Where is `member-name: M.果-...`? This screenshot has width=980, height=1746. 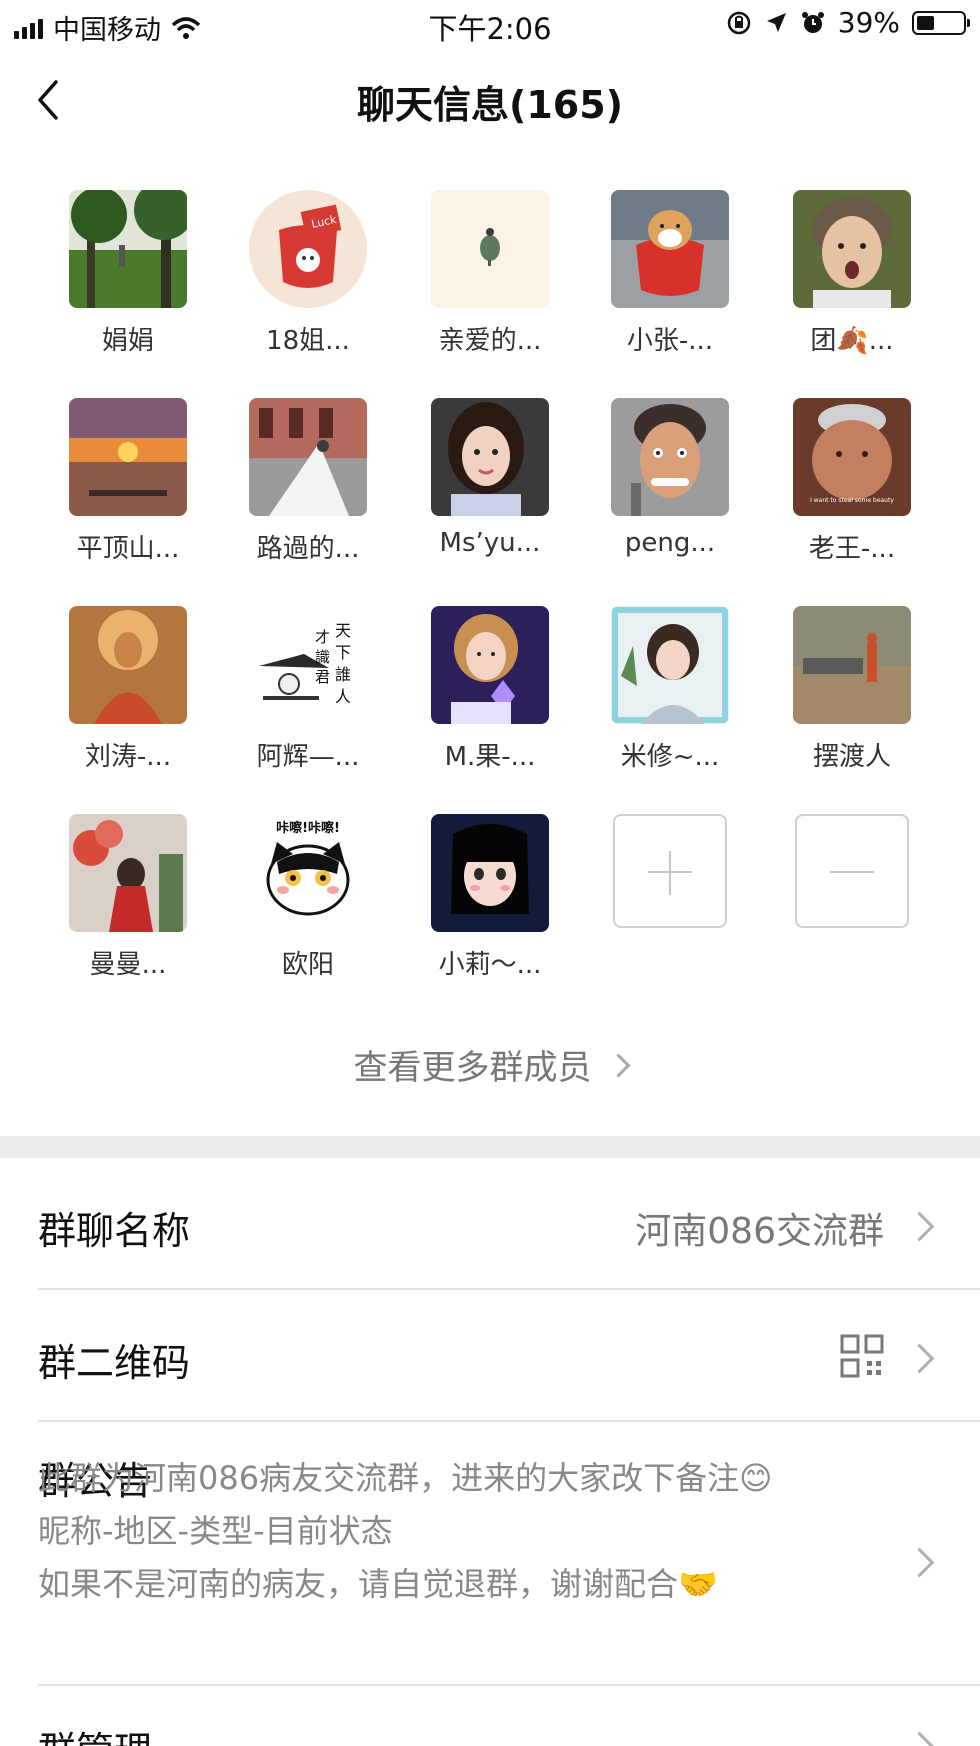
member-name: M.果-... is located at coordinates (490, 757).